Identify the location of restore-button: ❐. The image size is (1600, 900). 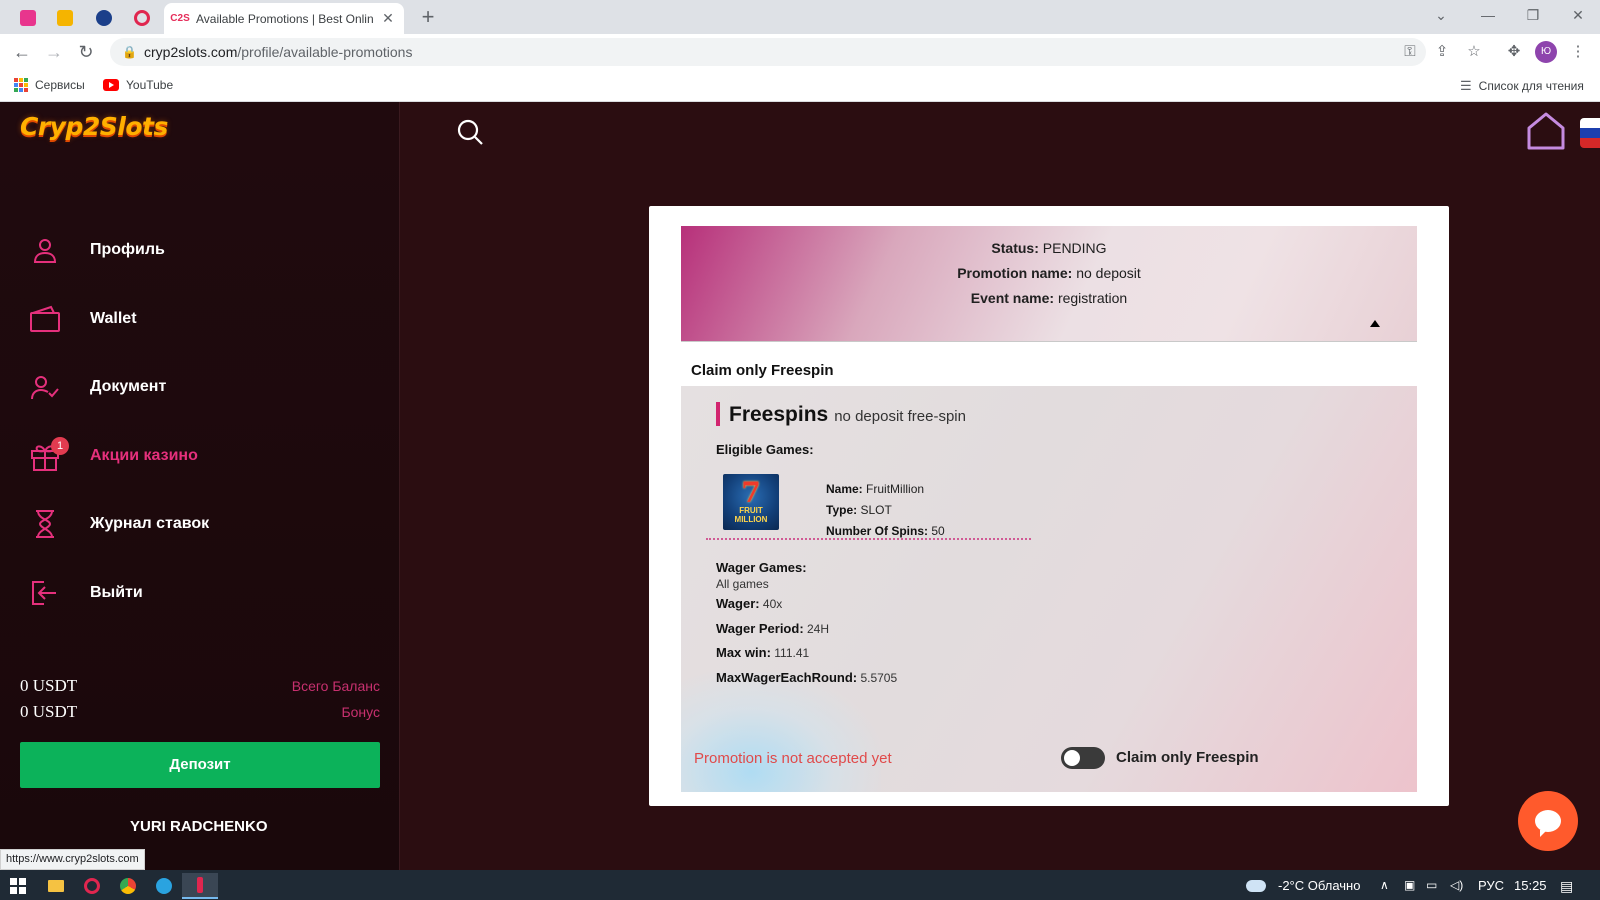
(1533, 15).